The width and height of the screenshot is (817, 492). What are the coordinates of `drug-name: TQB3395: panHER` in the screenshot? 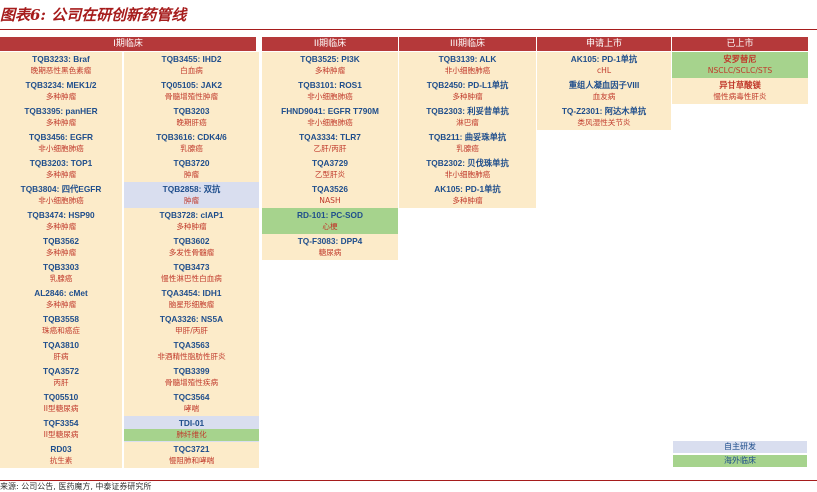 It's located at (61, 111).